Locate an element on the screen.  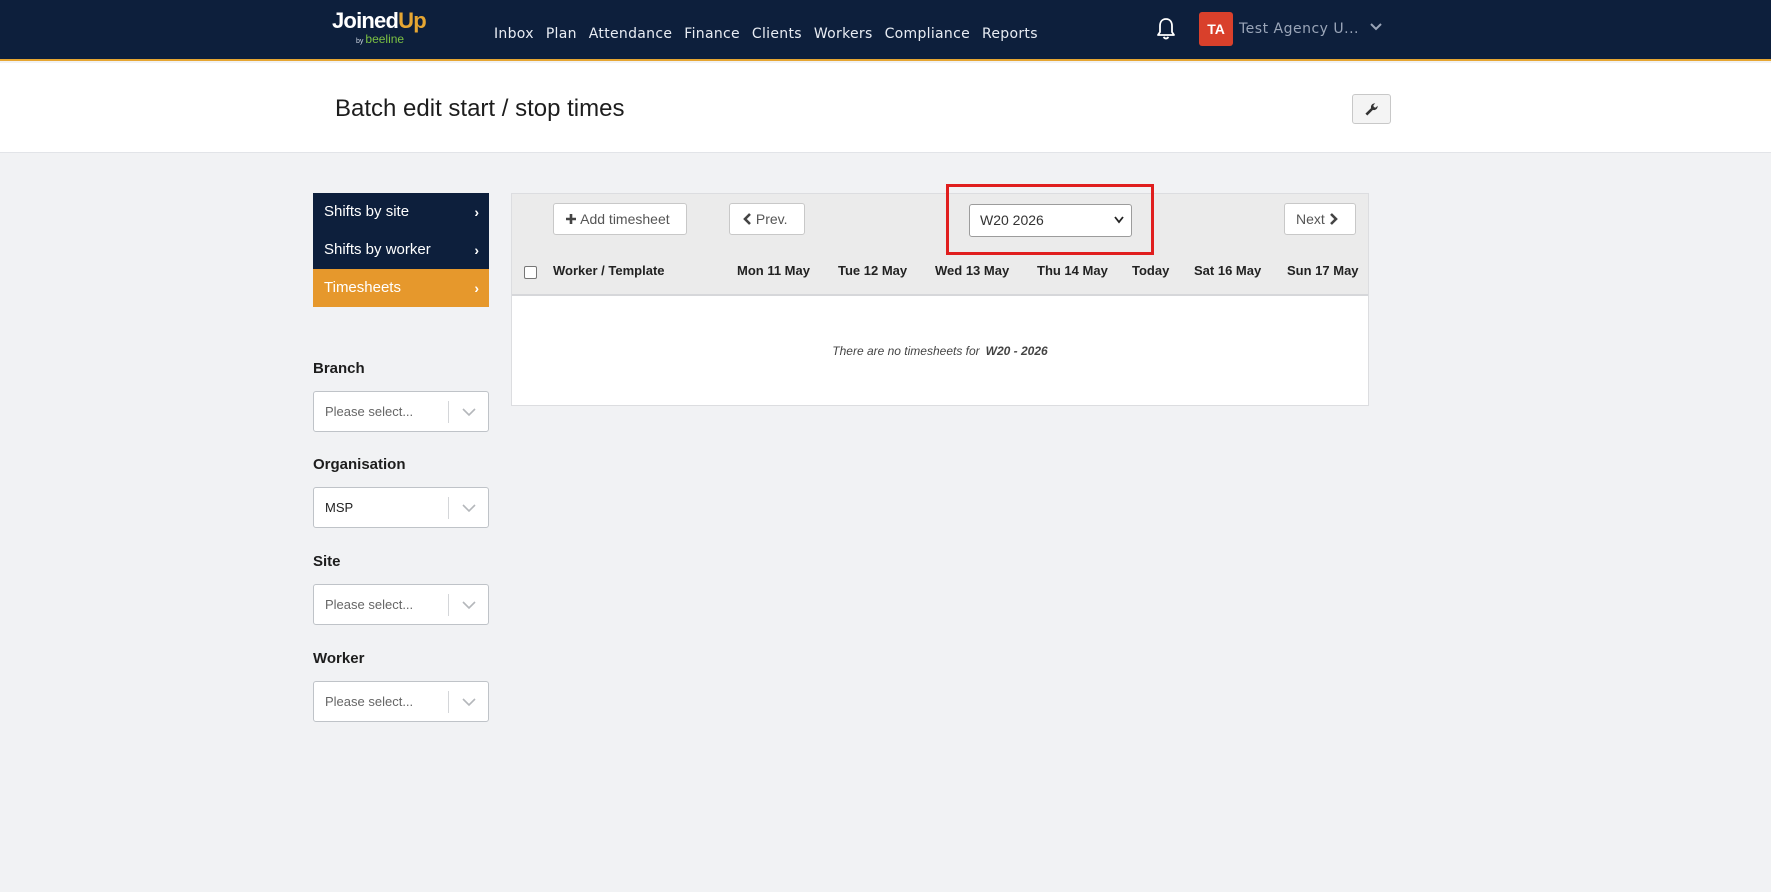
column-header-wed: Wed 13 May is located at coordinates (972, 270).